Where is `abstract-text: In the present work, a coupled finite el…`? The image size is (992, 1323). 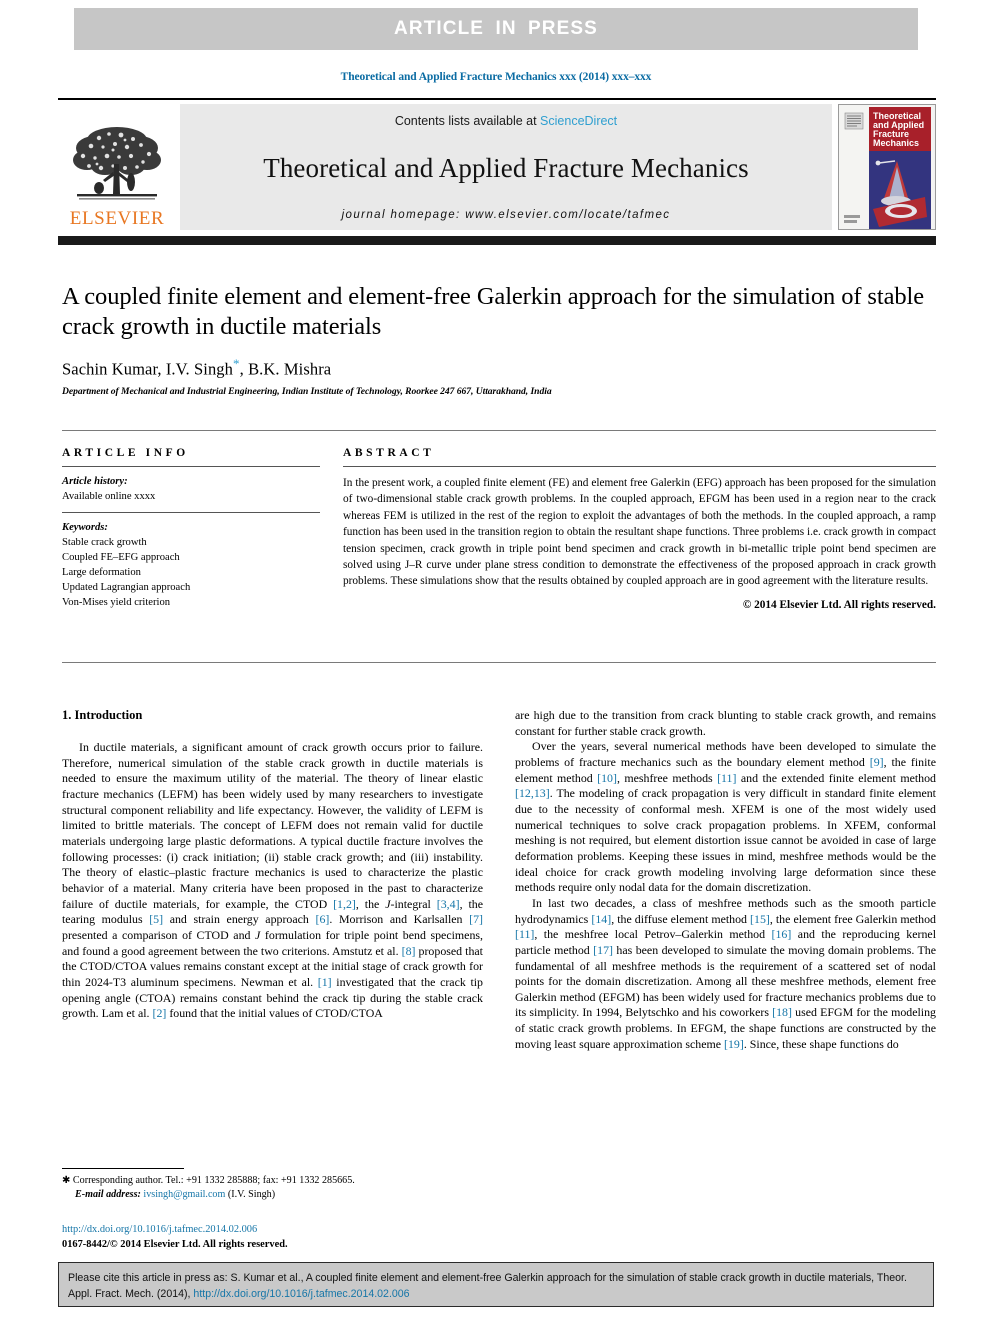
abstract-text: In the present work, a coupled finite el… is located at coordinates (639, 532).